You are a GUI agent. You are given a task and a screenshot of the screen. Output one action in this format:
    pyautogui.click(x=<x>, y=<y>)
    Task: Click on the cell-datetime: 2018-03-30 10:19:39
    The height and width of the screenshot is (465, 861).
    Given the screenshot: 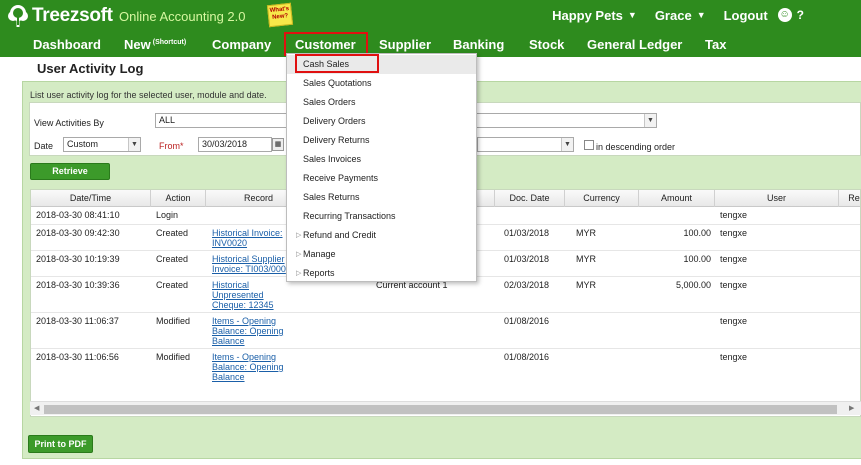 What is the action you would take?
    pyautogui.click(x=78, y=259)
    